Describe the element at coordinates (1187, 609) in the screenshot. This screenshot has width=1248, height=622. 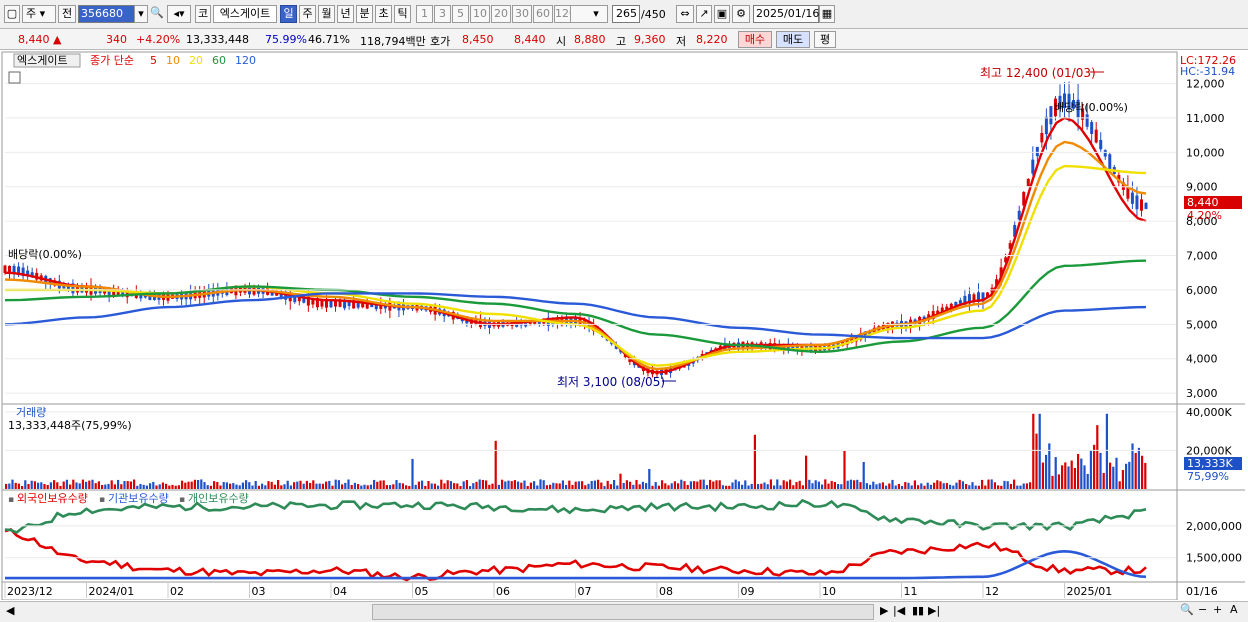
I see `zoom-icon: 🔍` at that location.